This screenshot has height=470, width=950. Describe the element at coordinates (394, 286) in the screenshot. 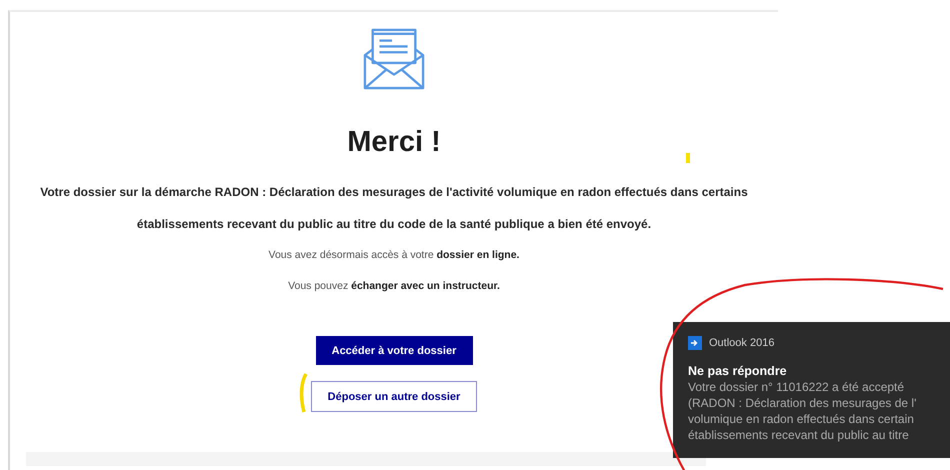

I see `info-text: Vous pouvez échanger avec un instructeur.` at that location.